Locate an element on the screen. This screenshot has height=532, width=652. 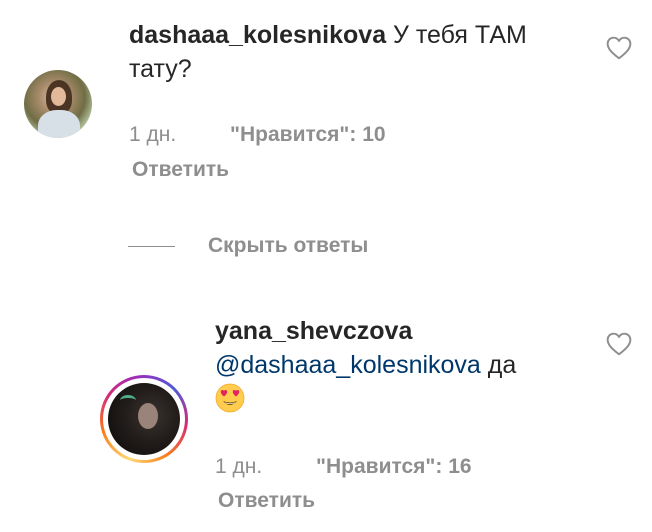
comment-text: yana_shevczova @dashaaa_kolesnikova да is located at coordinates (405, 365).